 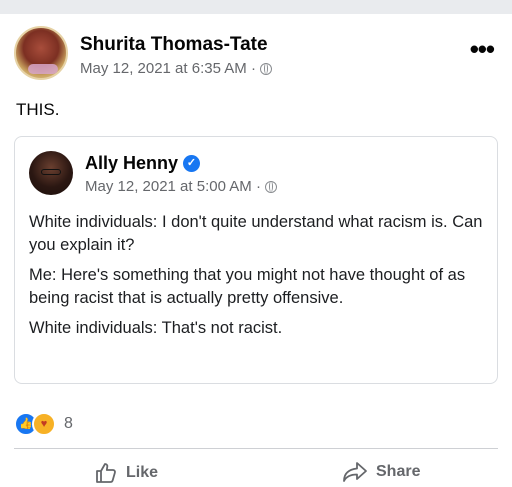 I want to click on share-button: Share, so click(x=381, y=472).